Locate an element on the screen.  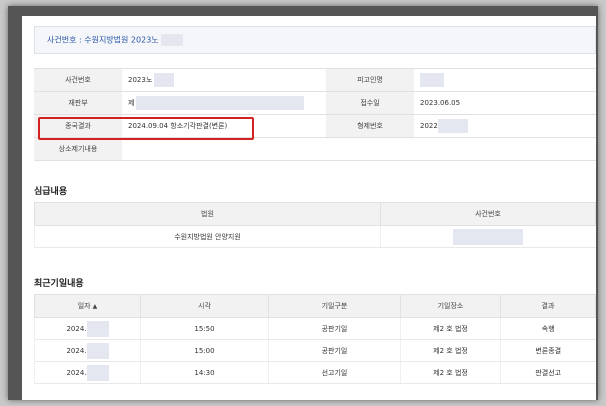
case-number-title: 사건번호 : 수원지방법원 2023노 is located at coordinates (115, 40).